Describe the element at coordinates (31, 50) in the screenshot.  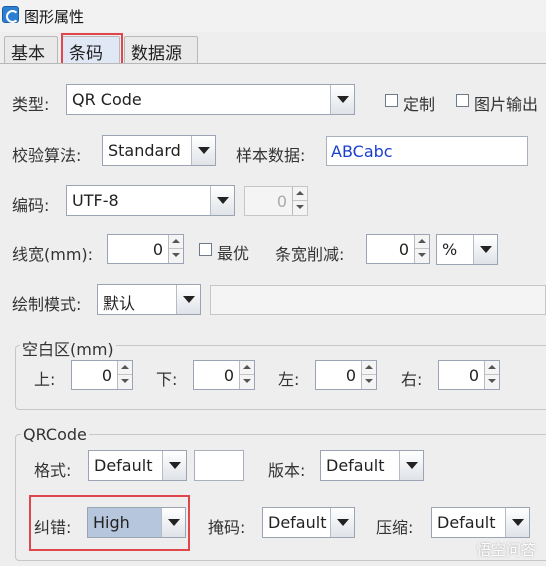
I see `tab-basic: 基本` at that location.